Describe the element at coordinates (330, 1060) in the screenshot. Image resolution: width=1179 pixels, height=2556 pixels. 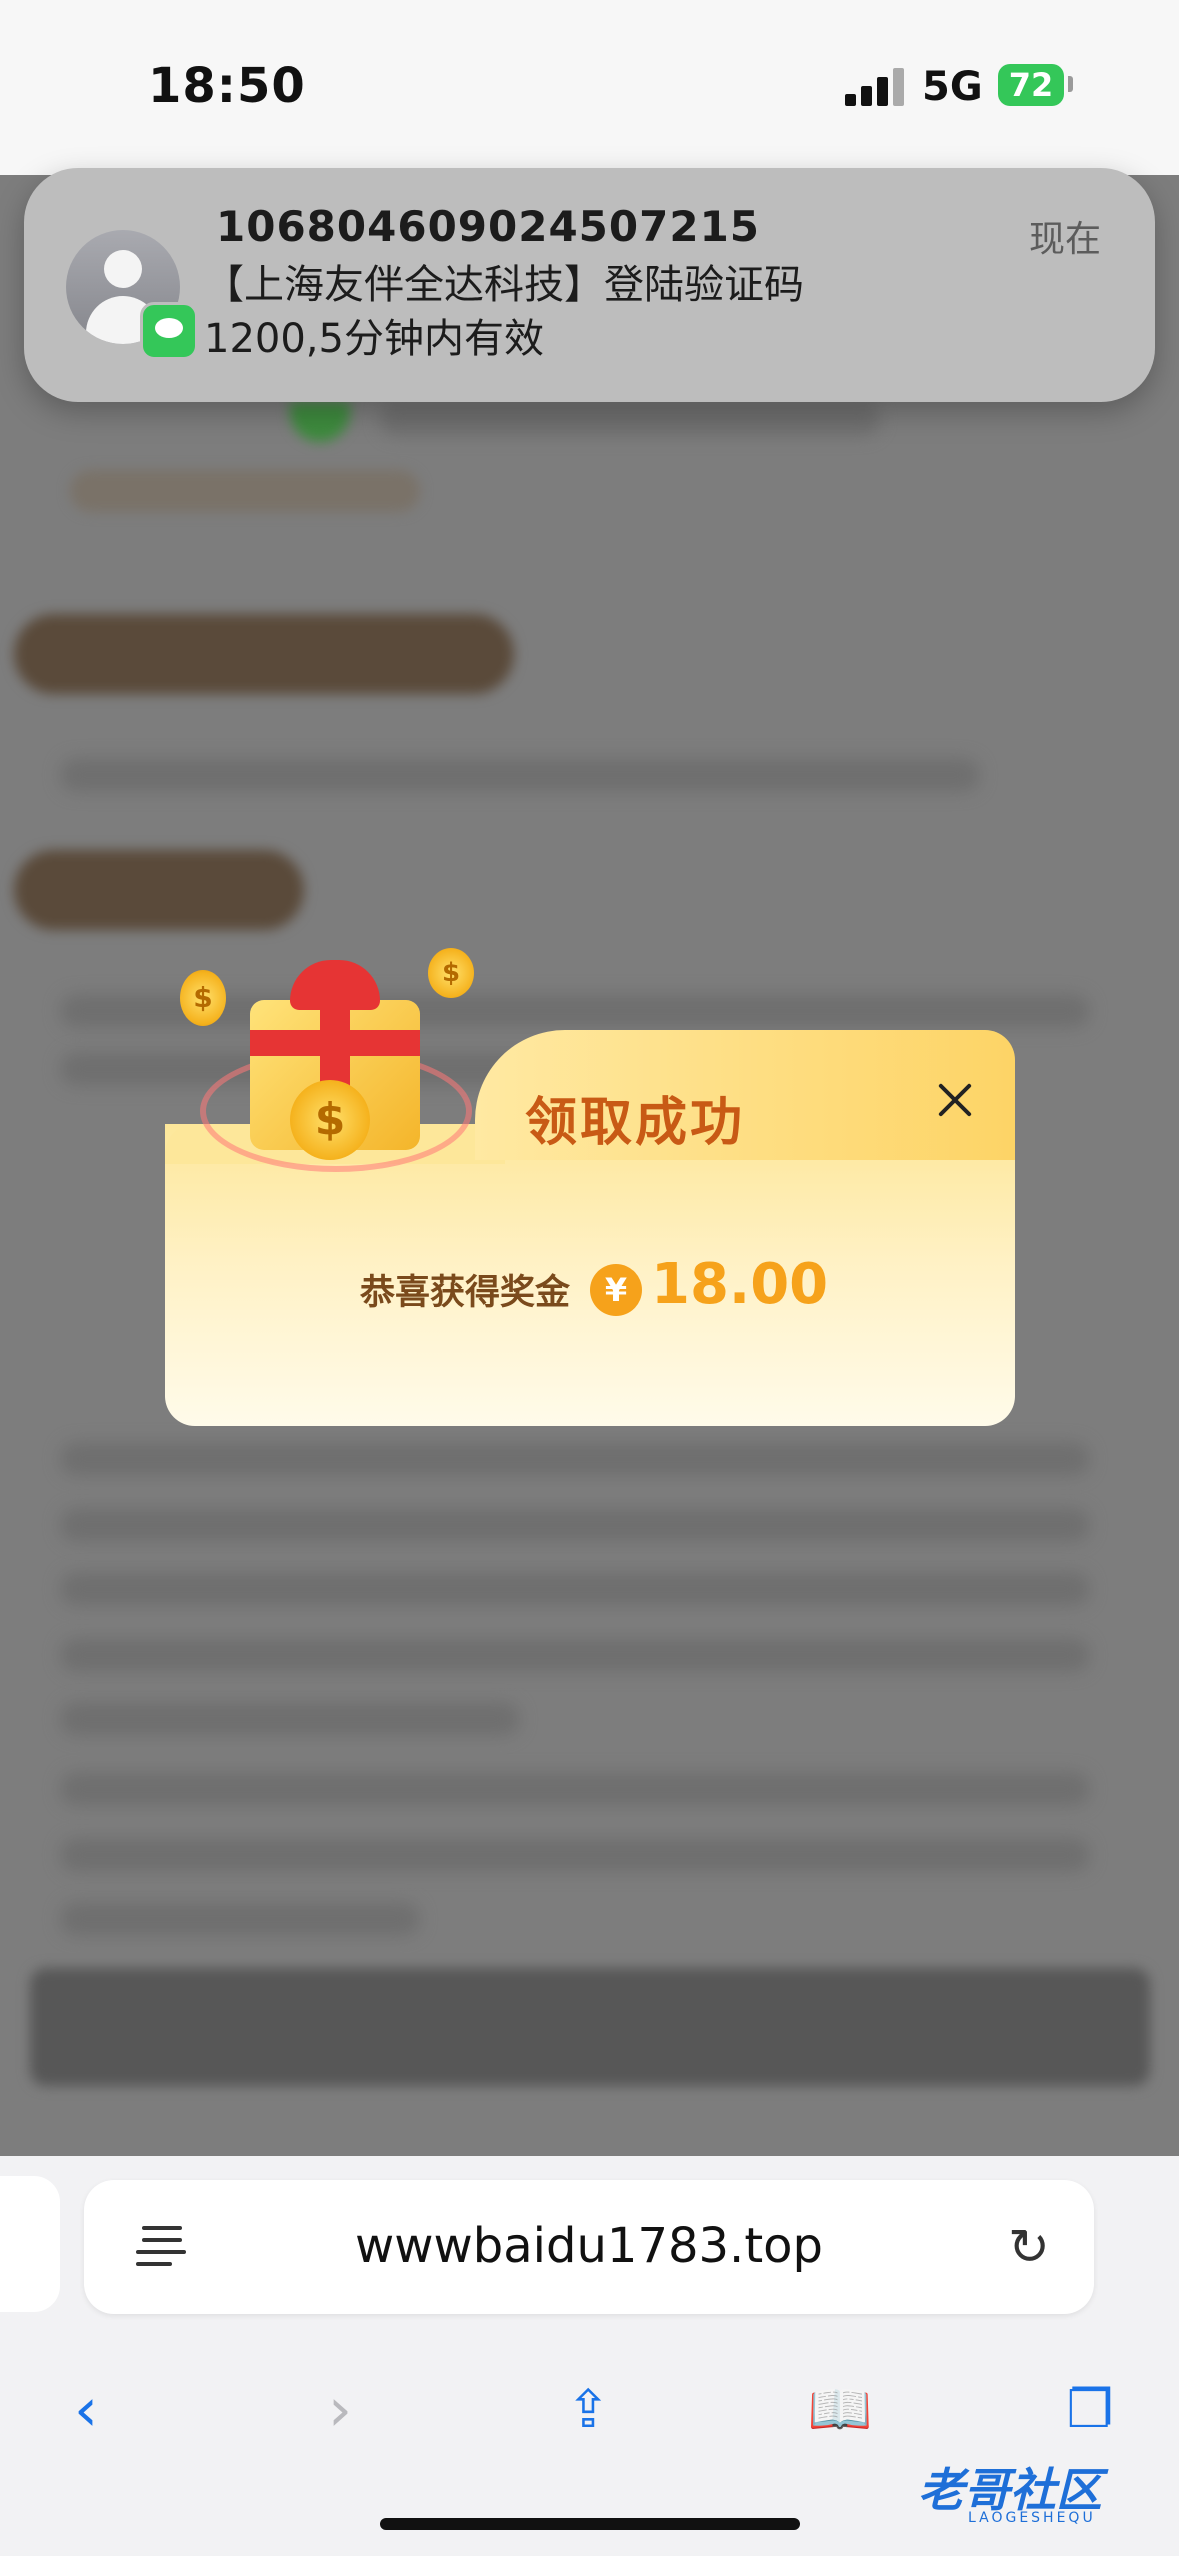
I see `gift-box-icon: $ $ $` at that location.